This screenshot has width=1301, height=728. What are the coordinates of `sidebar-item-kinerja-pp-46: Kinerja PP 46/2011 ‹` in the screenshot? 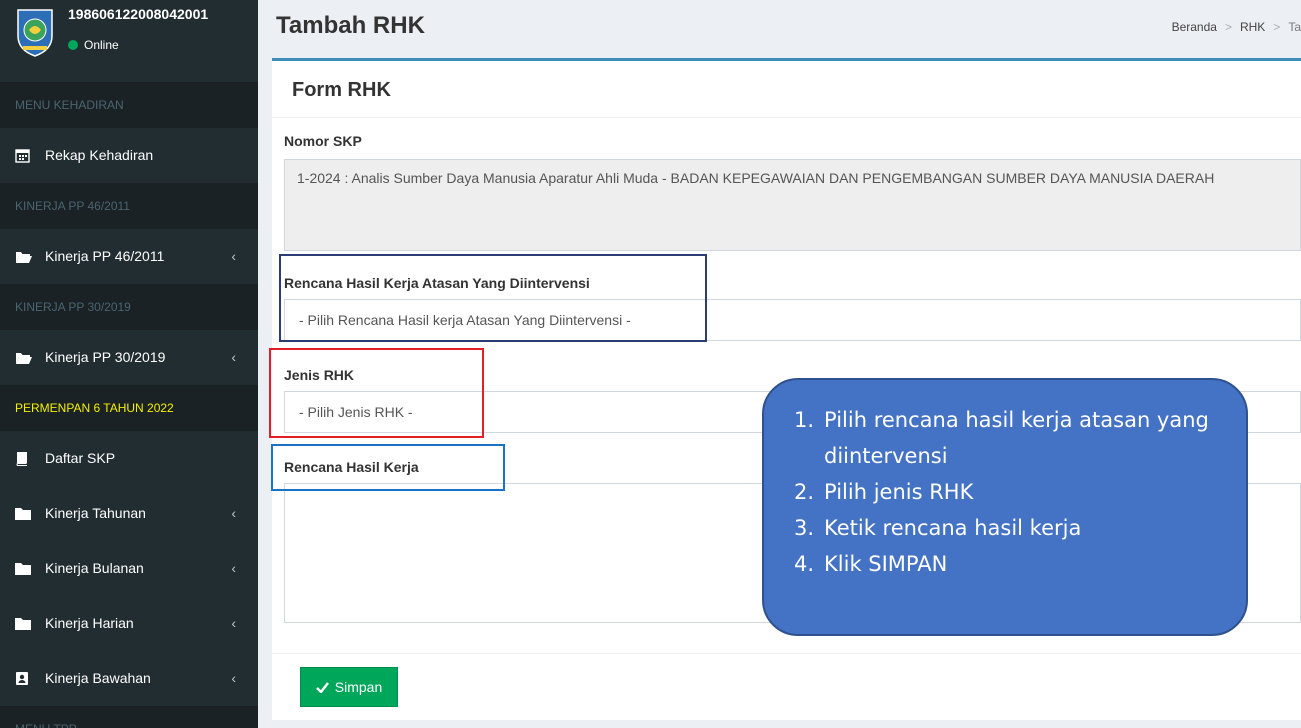 It's located at (129, 256).